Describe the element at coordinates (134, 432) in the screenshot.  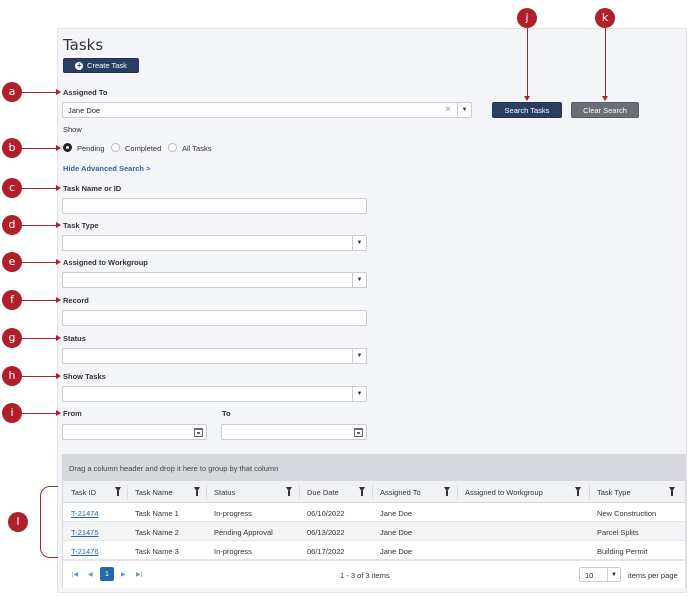
I see `from-date-input` at that location.